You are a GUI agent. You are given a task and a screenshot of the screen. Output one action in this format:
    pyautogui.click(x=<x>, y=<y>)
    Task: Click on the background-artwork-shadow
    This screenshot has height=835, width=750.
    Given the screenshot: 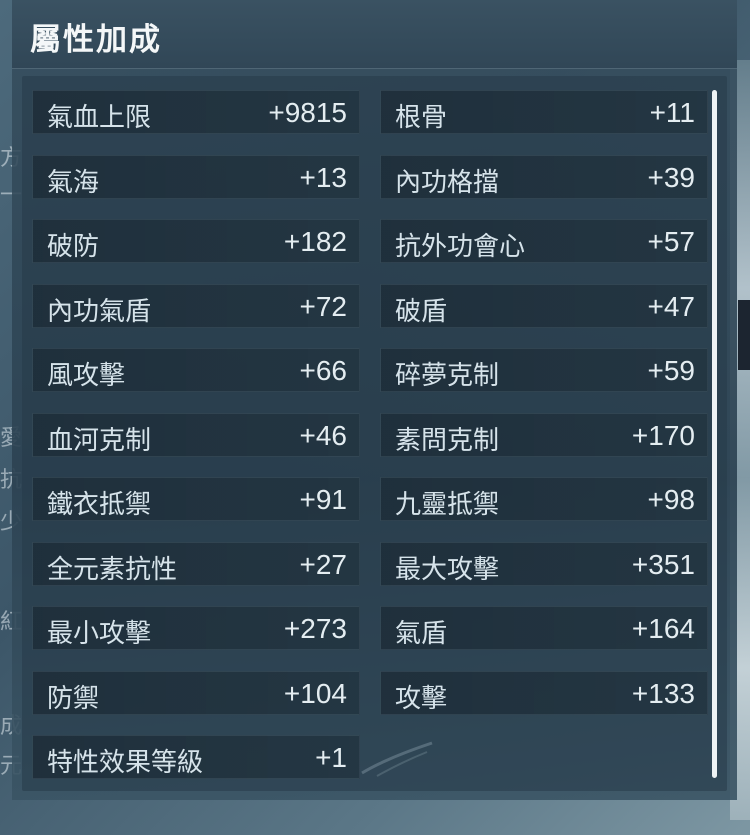 What is the action you would take?
    pyautogui.click(x=744, y=335)
    